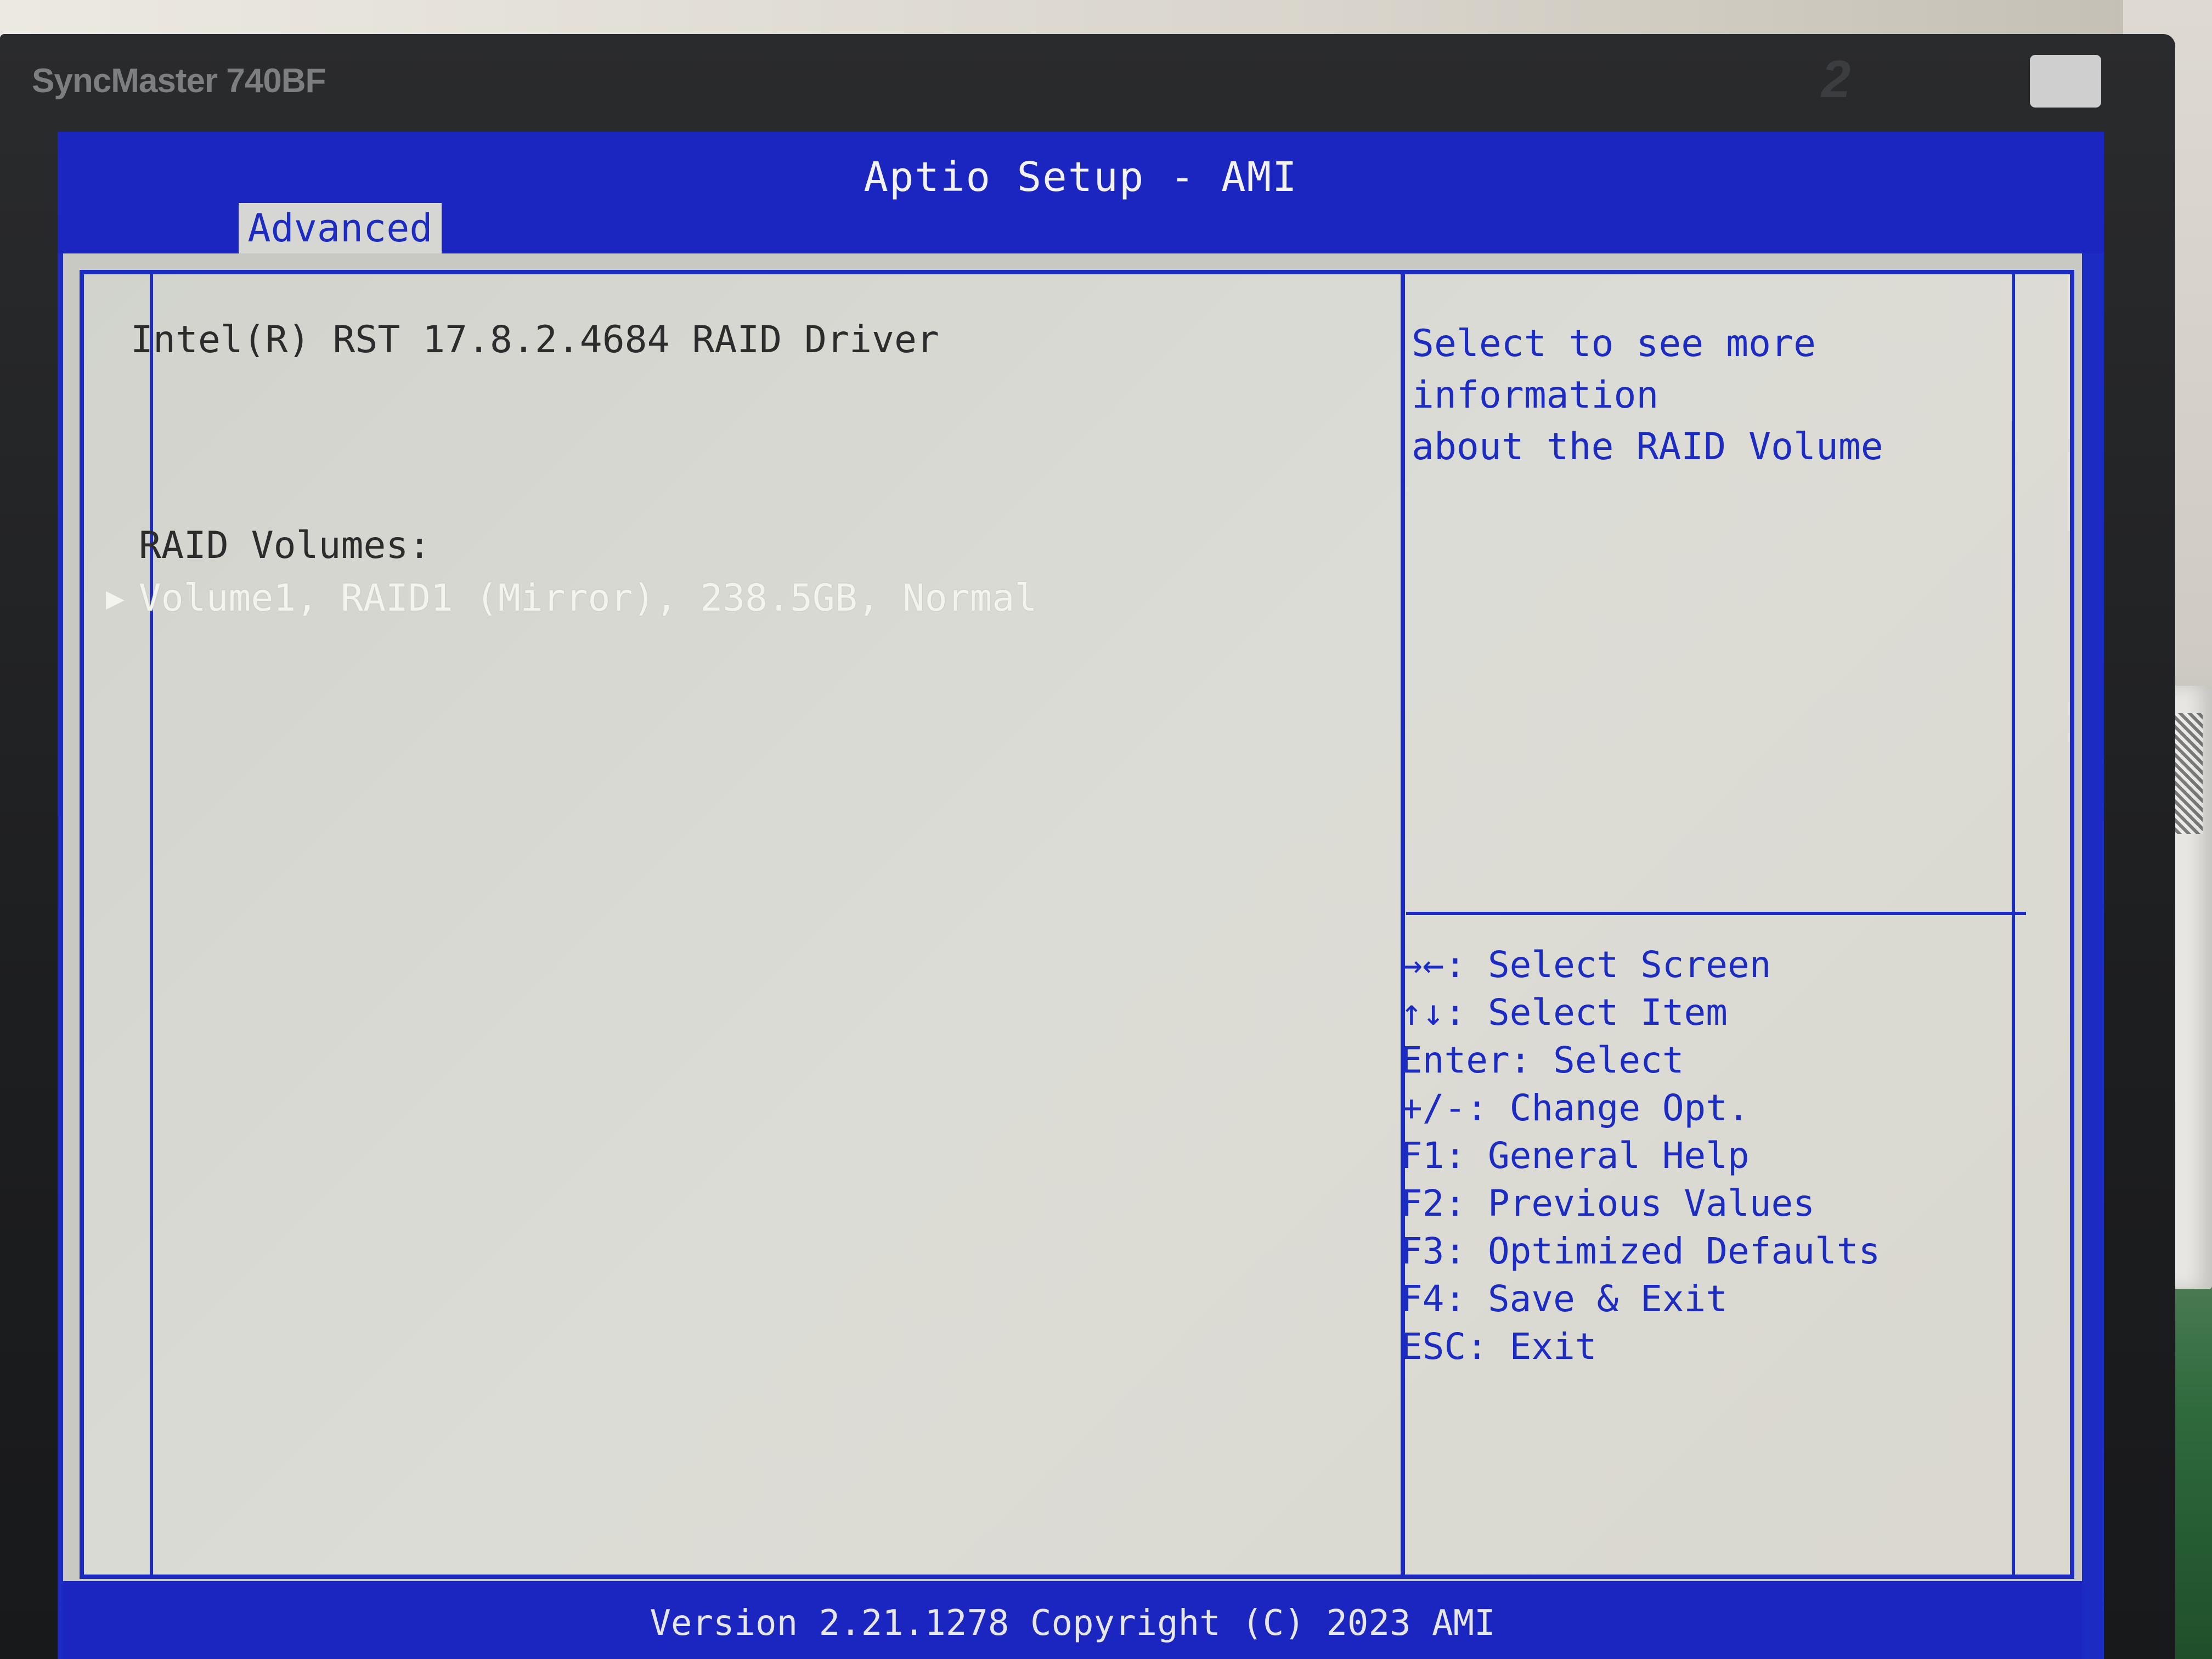 This screenshot has height=1659, width=2212. I want to click on help-divider, so click(1716, 914).